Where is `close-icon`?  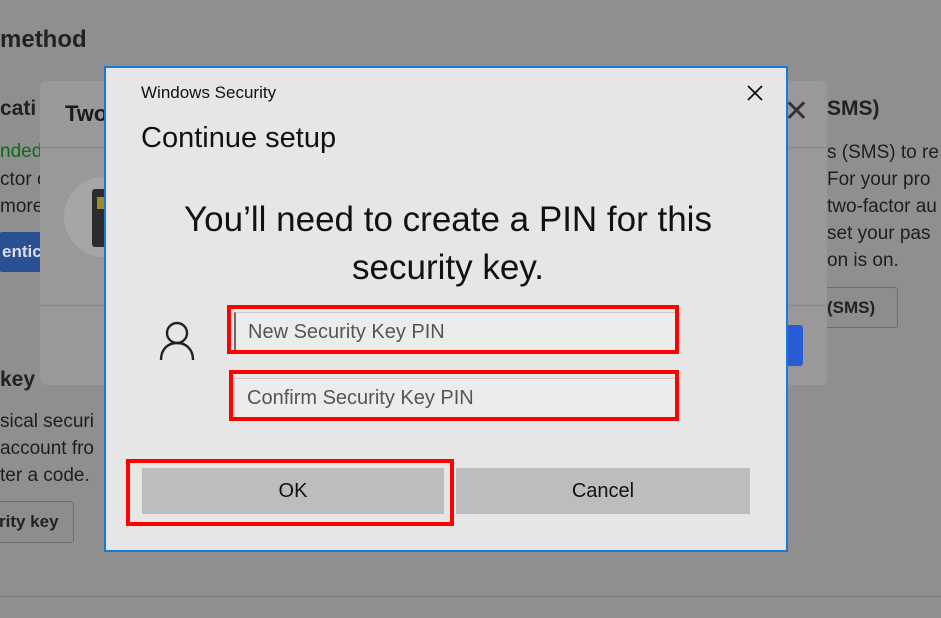
close-icon is located at coordinates (755, 93).